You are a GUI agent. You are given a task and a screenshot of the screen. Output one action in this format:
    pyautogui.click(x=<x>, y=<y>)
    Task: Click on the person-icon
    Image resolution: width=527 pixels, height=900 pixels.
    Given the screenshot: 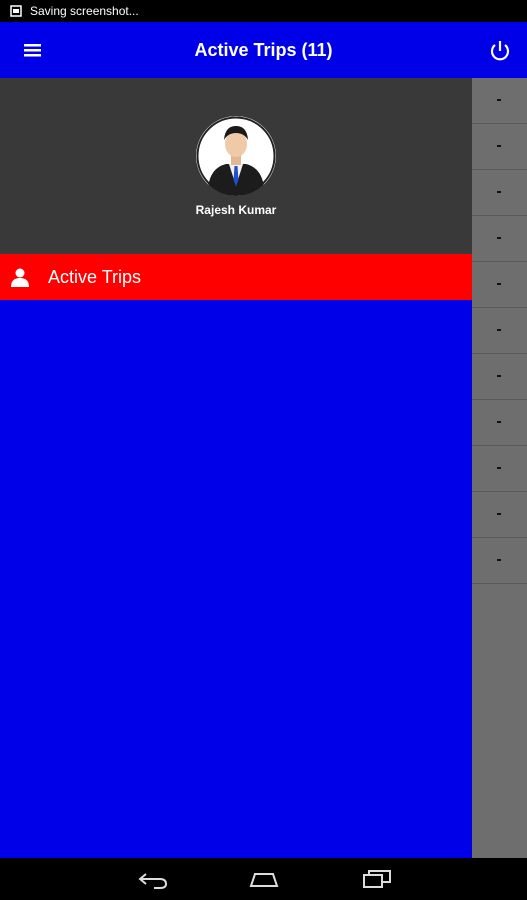 What is the action you would take?
    pyautogui.click(x=20, y=277)
    